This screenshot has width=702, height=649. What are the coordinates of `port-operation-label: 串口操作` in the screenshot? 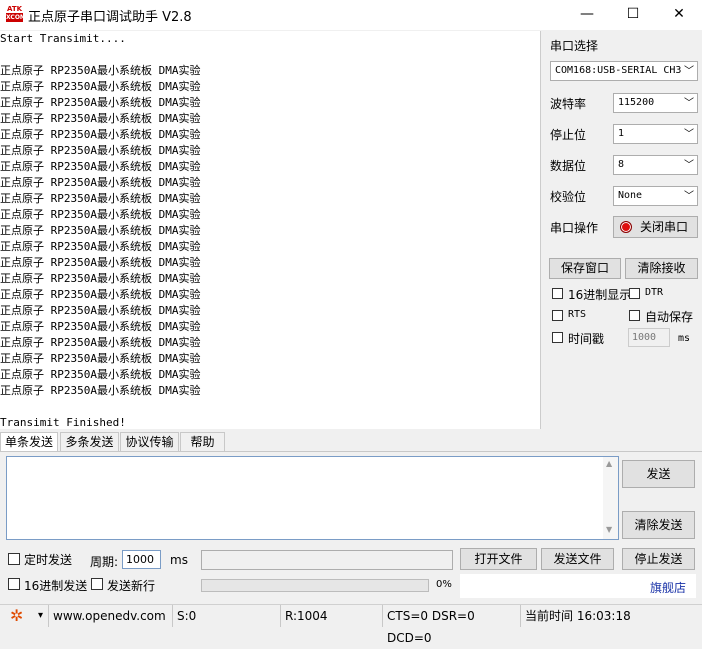 It's located at (574, 228).